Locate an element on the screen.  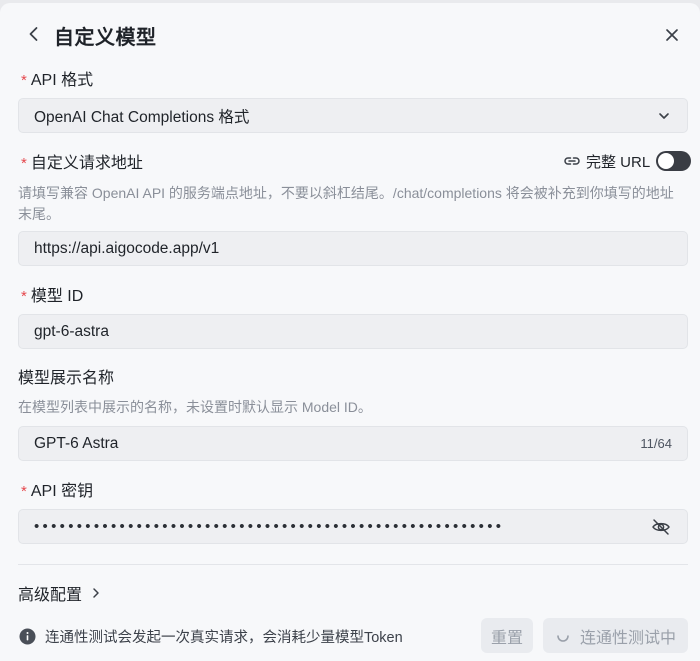
model-id-input: gpt-6-astra is located at coordinates (353, 331).